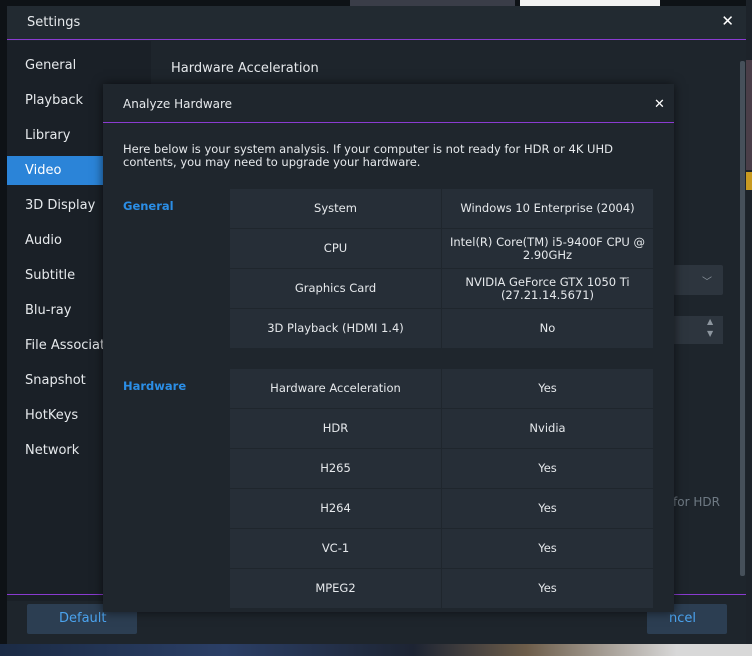 The image size is (752, 656). Describe the element at coordinates (707, 282) in the screenshot. I see `chevron-down-icon: ﹀` at that location.